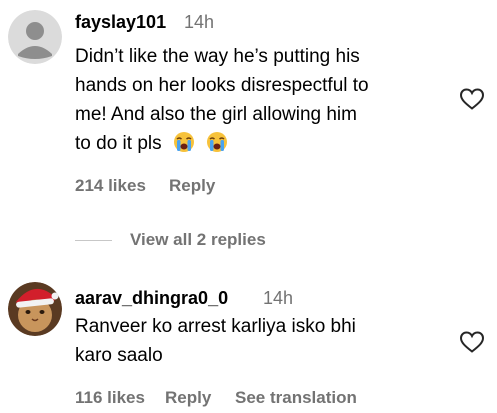 The width and height of the screenshot is (497, 413). Describe the element at coordinates (215, 326) in the screenshot. I see `comment-line: Ranveer ko arrest karliya isko bhi` at that location.